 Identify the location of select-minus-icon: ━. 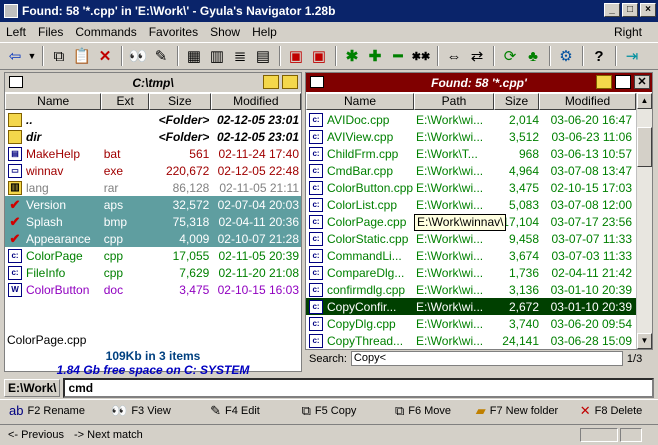
(398, 56).